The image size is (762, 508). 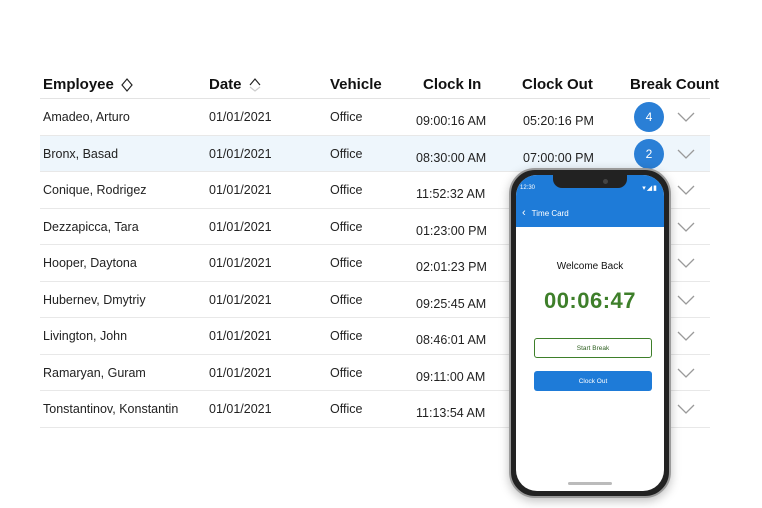 What do you see at coordinates (451, 340) in the screenshot?
I see `cell-clock-in: 08:46:01 AM` at bounding box center [451, 340].